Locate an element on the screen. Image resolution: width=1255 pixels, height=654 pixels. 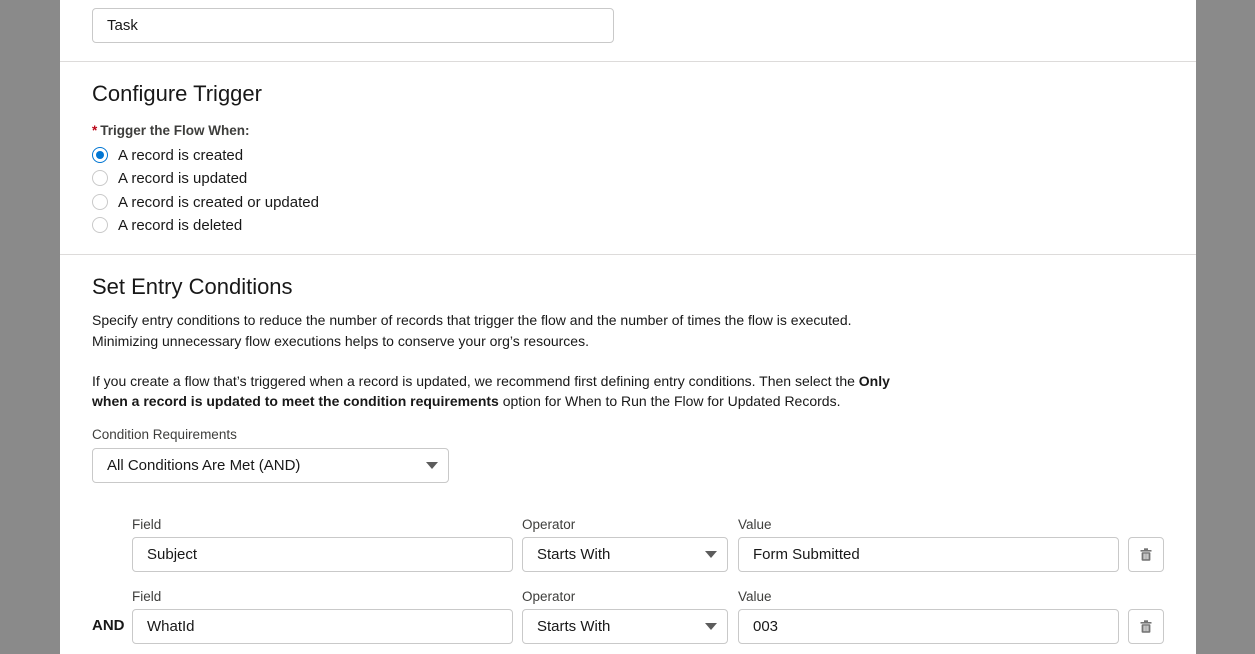
condition-requirements-select: All Conditions Are Met (AND) is located at coordinates (270, 465).